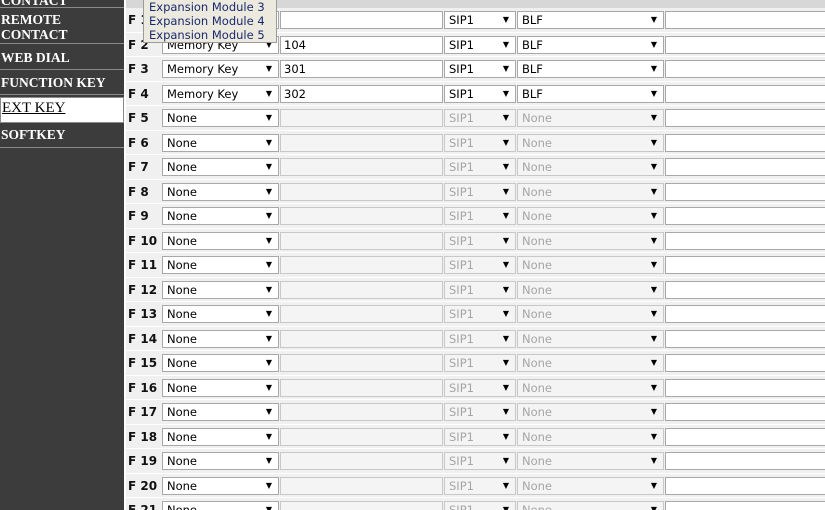 The width and height of the screenshot is (825, 510). What do you see at coordinates (62, 4) in the screenshot?
I see `sidebar-item-contact: CONTACT` at bounding box center [62, 4].